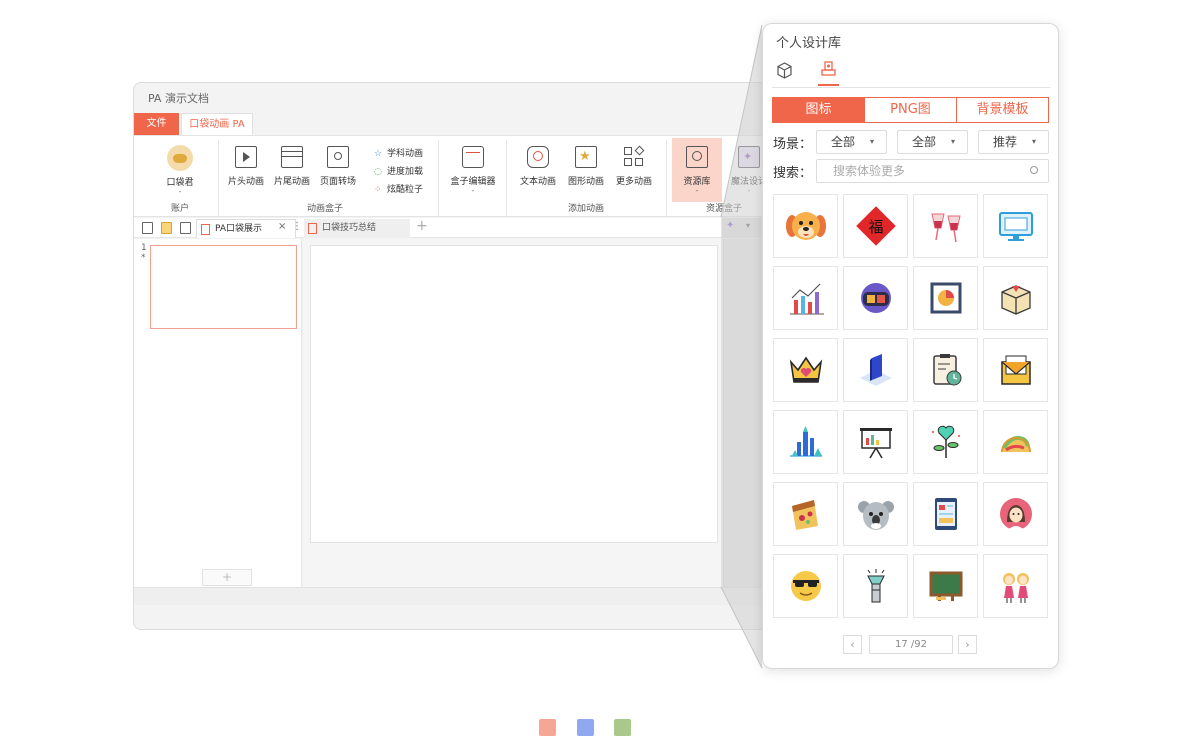 This screenshot has width=1179, height=744. I want to click on head-animation-button: 片头动画, so click(246, 165).